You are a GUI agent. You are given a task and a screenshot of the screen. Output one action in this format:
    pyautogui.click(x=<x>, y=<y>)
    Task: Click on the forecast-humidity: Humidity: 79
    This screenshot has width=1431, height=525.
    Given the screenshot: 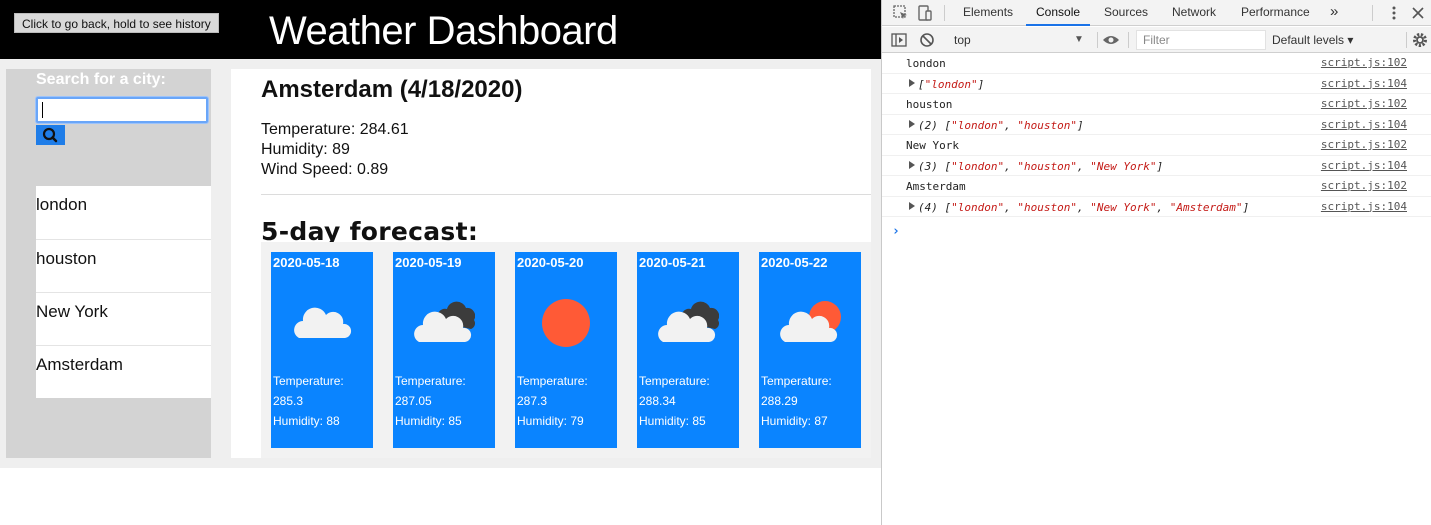 What is the action you would take?
    pyautogui.click(x=550, y=421)
    